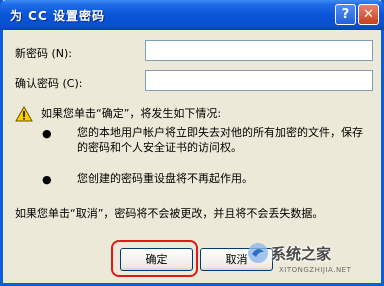 The width and height of the screenshot is (384, 286). I want to click on new-password-label: 新密码 (N):, so click(44, 53).